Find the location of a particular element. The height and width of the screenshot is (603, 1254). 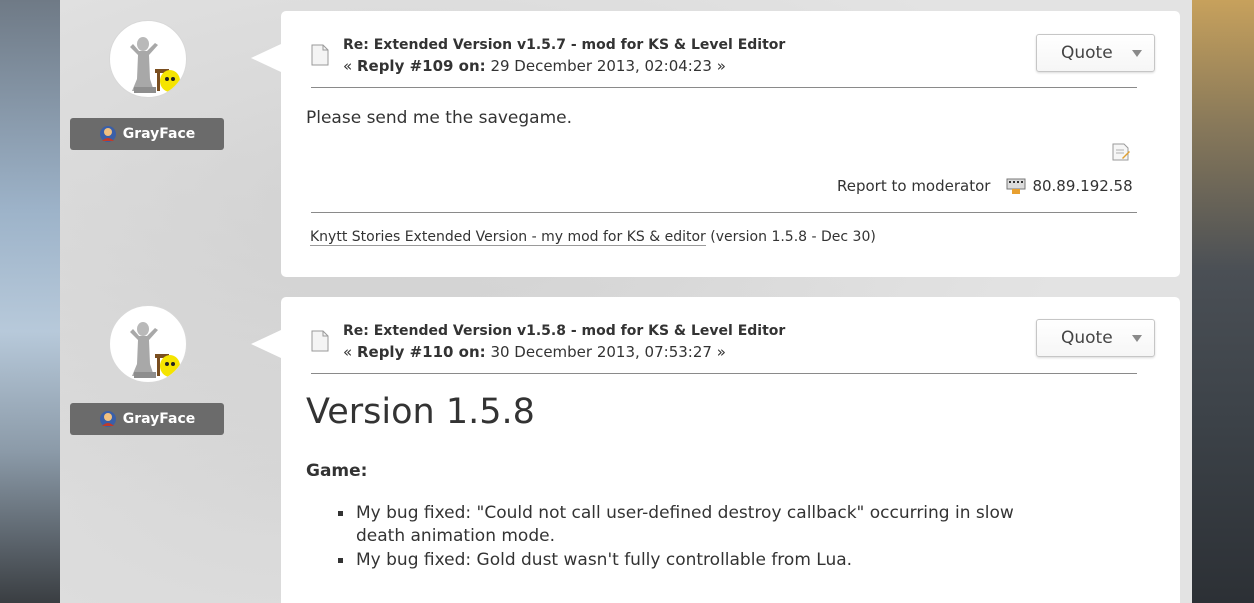

reply-number: Reply #110 on: is located at coordinates (421, 352).